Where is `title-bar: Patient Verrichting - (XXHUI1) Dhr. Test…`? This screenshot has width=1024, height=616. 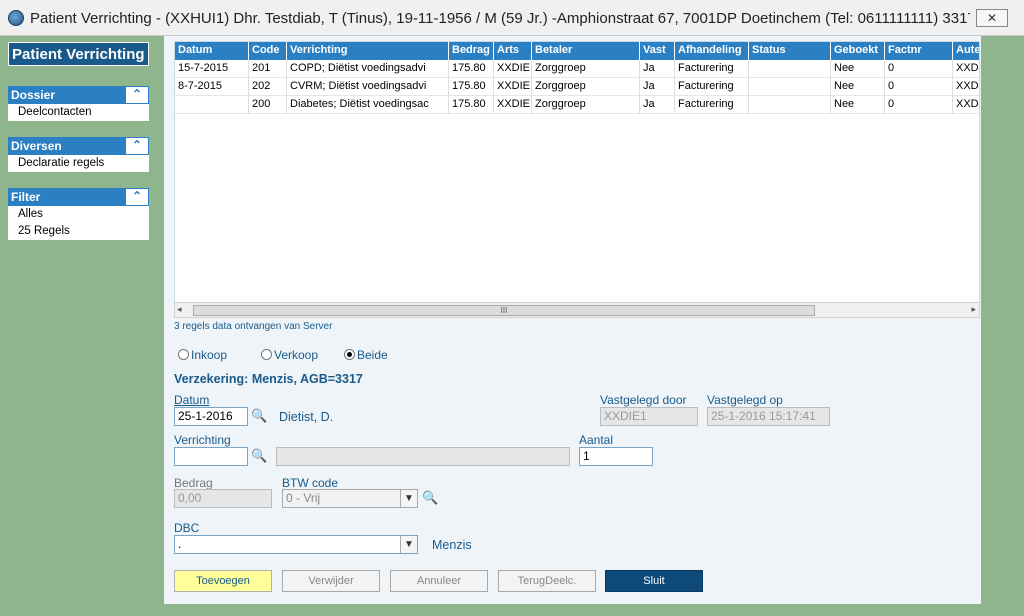 title-bar: Patient Verrichting - (XXHUI1) Dhr. Test… is located at coordinates (512, 18).